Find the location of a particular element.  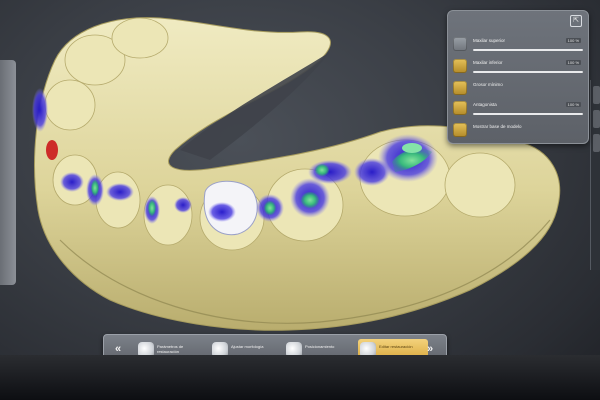

vis-row-label: Maxilar superior is located at coordinates (489, 40).